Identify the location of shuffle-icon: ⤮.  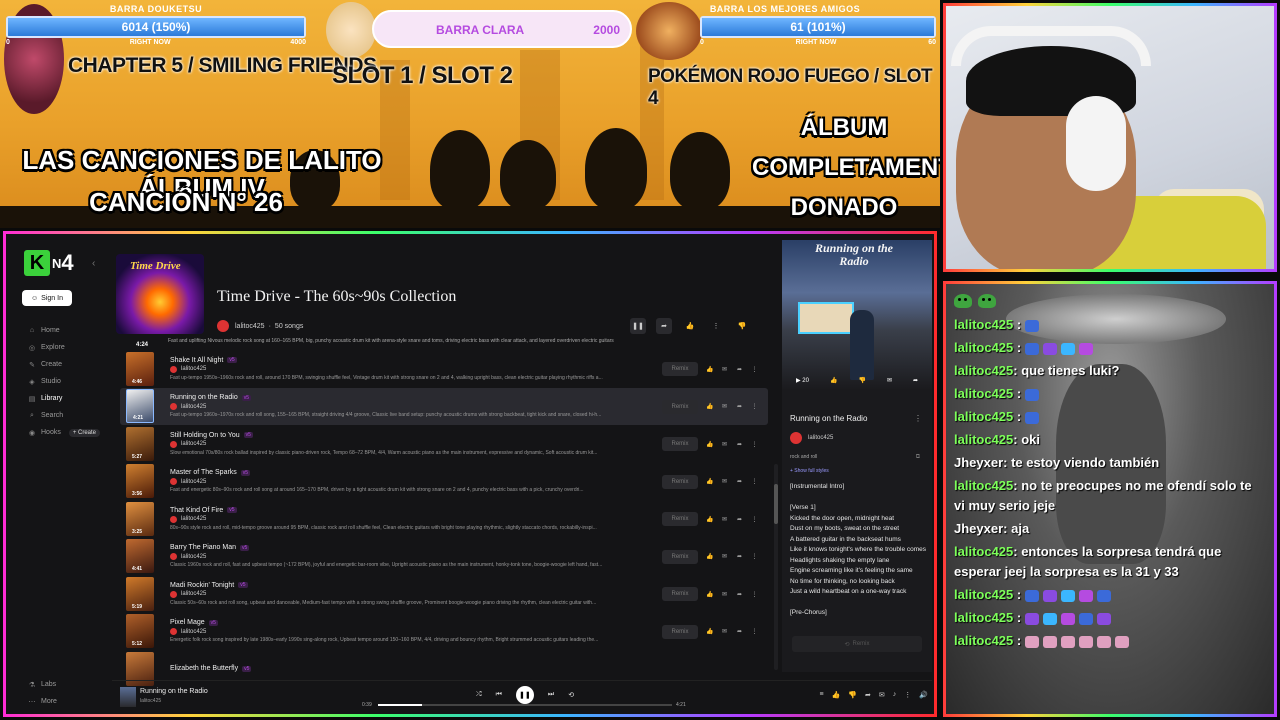
(479, 695).